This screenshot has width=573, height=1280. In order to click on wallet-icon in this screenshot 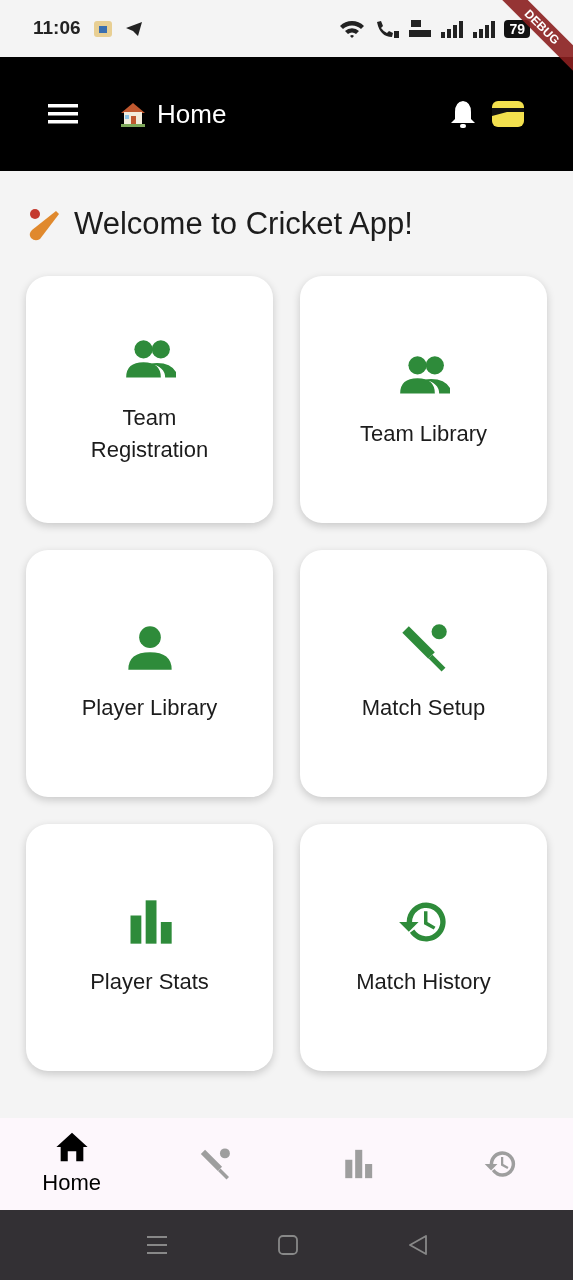, I will do `click(508, 114)`.